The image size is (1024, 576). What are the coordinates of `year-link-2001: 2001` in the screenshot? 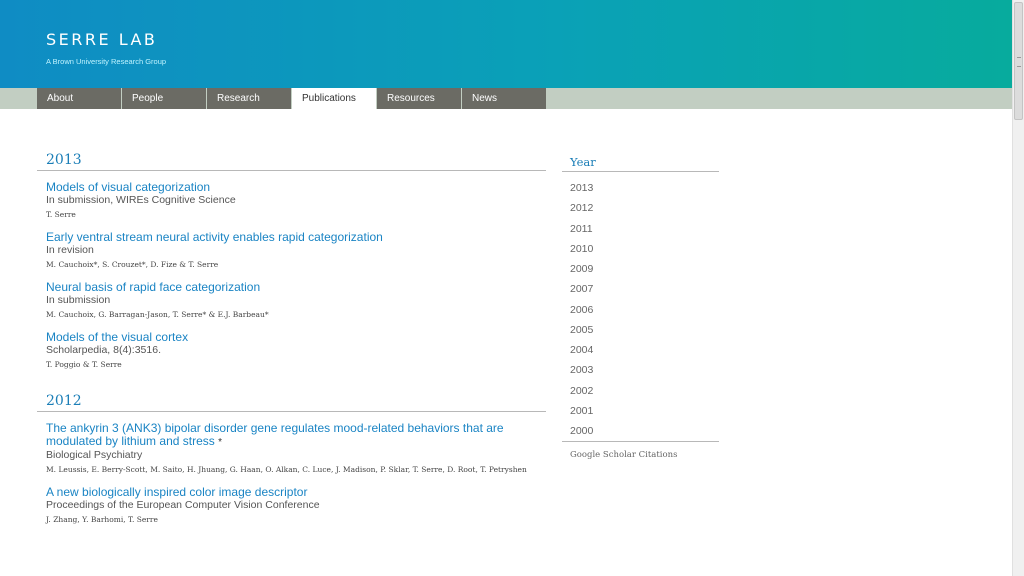 It's located at (640, 411).